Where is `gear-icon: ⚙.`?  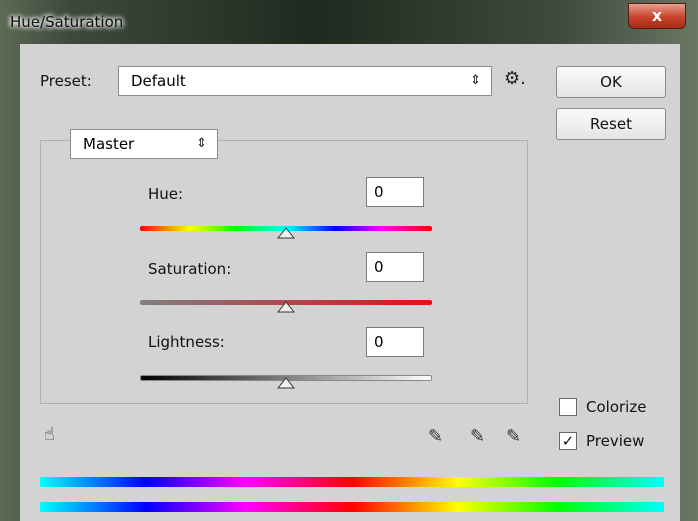
gear-icon: ⚙. is located at coordinates (515, 78).